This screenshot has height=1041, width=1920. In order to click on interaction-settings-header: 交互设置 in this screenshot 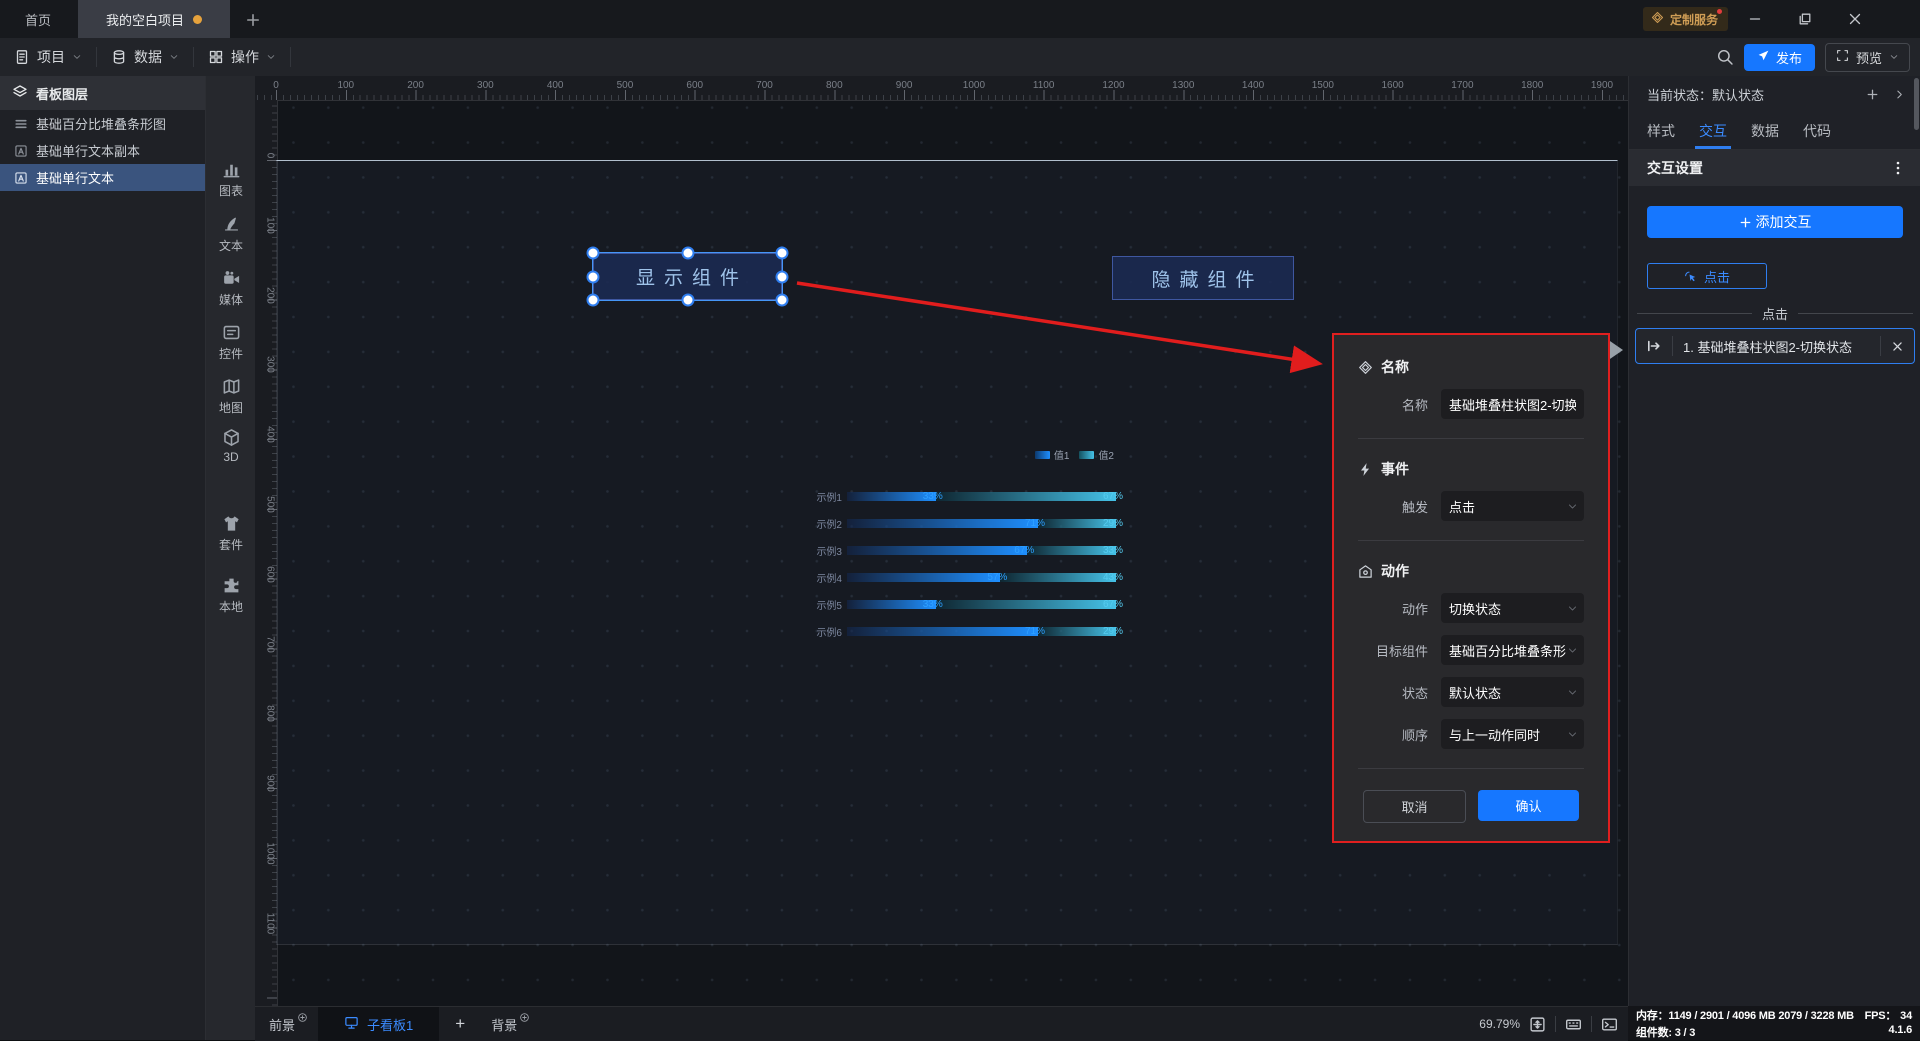, I will do `click(1774, 168)`.